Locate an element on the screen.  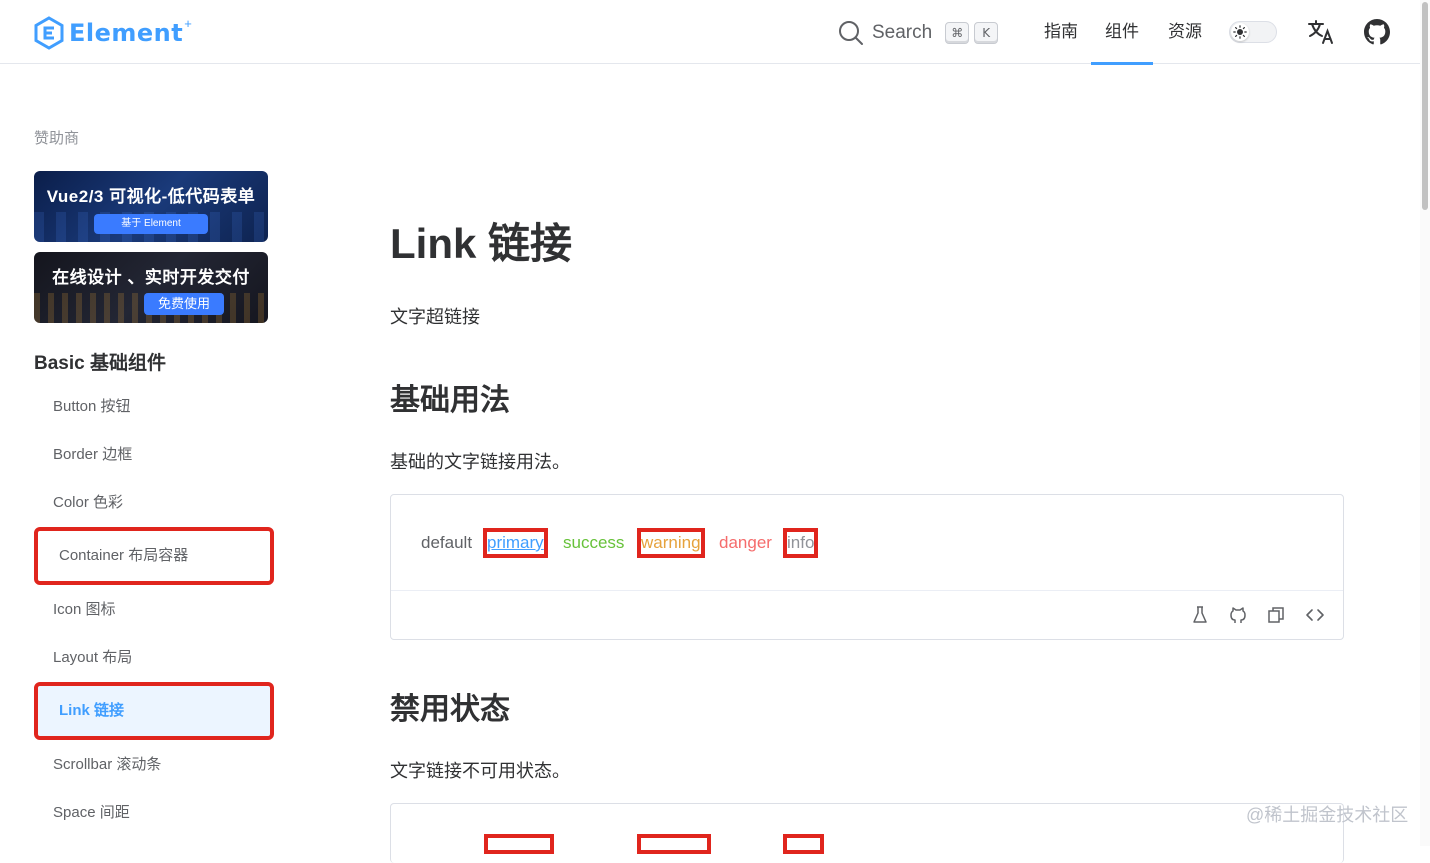
toggle-knob is located at coordinates (1240, 32).